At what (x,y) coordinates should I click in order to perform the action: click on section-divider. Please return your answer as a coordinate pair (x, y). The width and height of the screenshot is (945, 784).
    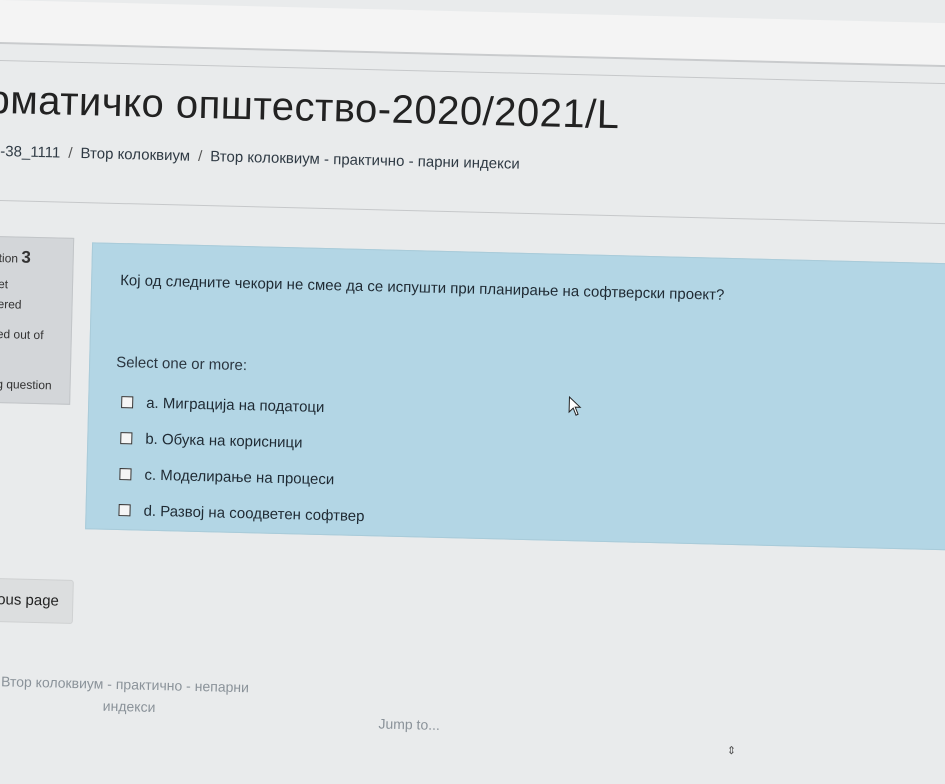
    Looking at the image, I should click on (472, 212).